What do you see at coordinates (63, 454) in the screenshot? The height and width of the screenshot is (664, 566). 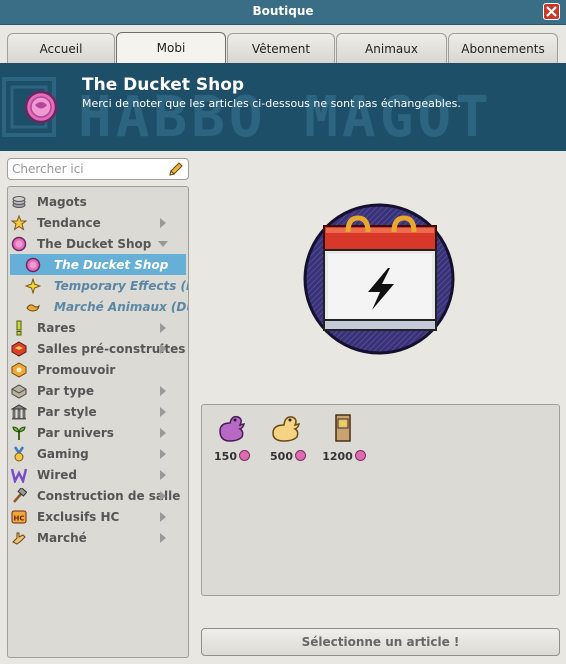 I see `category-label: Gaming` at bounding box center [63, 454].